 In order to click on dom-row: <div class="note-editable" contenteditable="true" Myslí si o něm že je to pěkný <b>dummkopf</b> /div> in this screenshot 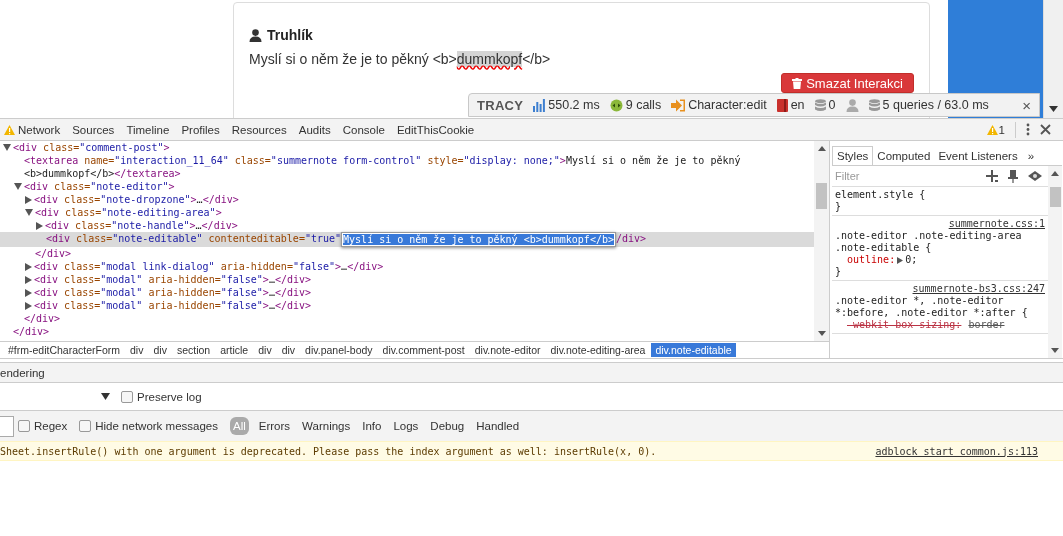, I will do `click(407, 239)`.